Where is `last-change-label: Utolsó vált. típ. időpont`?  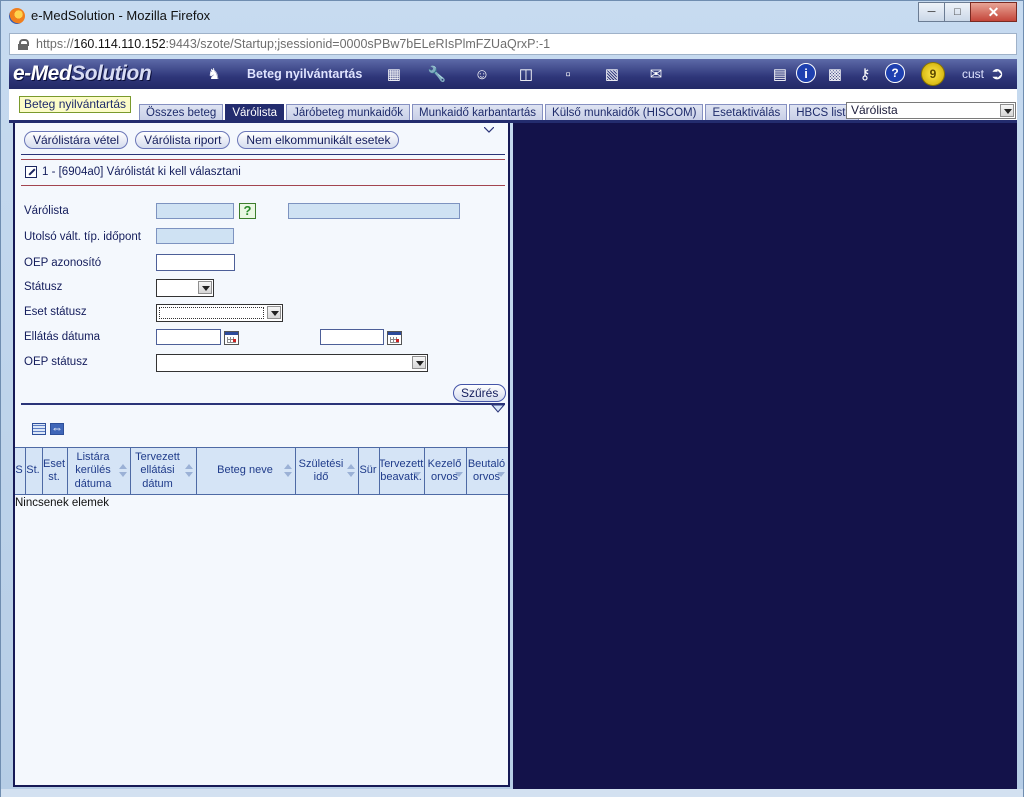
last-change-label: Utolsó vált. típ. időpont is located at coordinates (82, 237).